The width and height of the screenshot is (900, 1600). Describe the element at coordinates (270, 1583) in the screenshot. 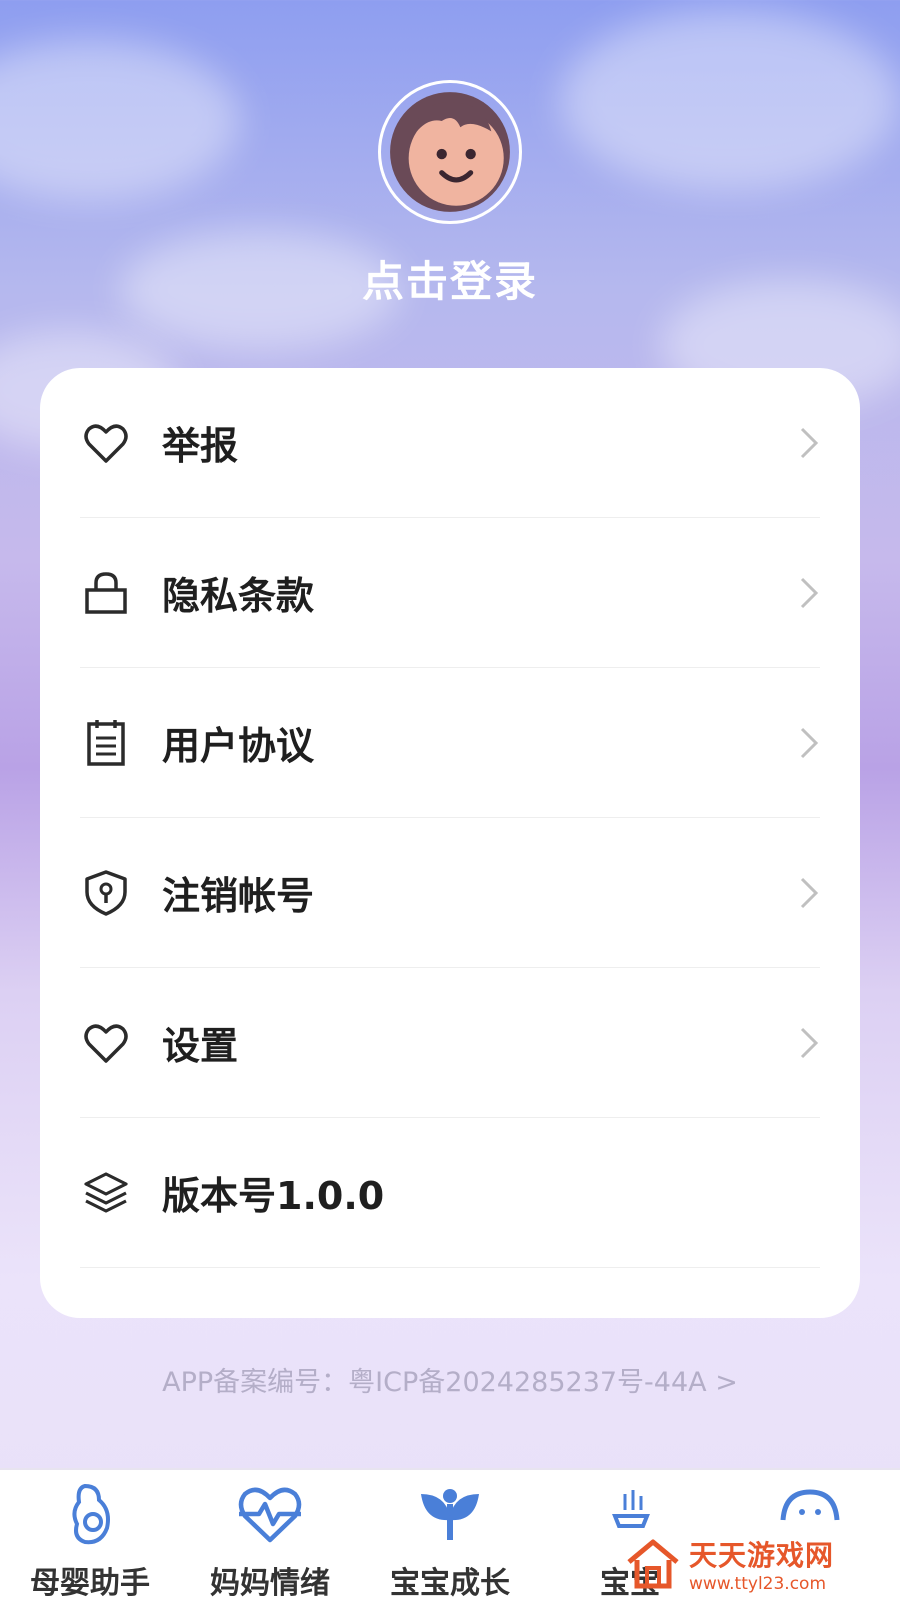

I see `tab-label: 妈妈情绪` at that location.